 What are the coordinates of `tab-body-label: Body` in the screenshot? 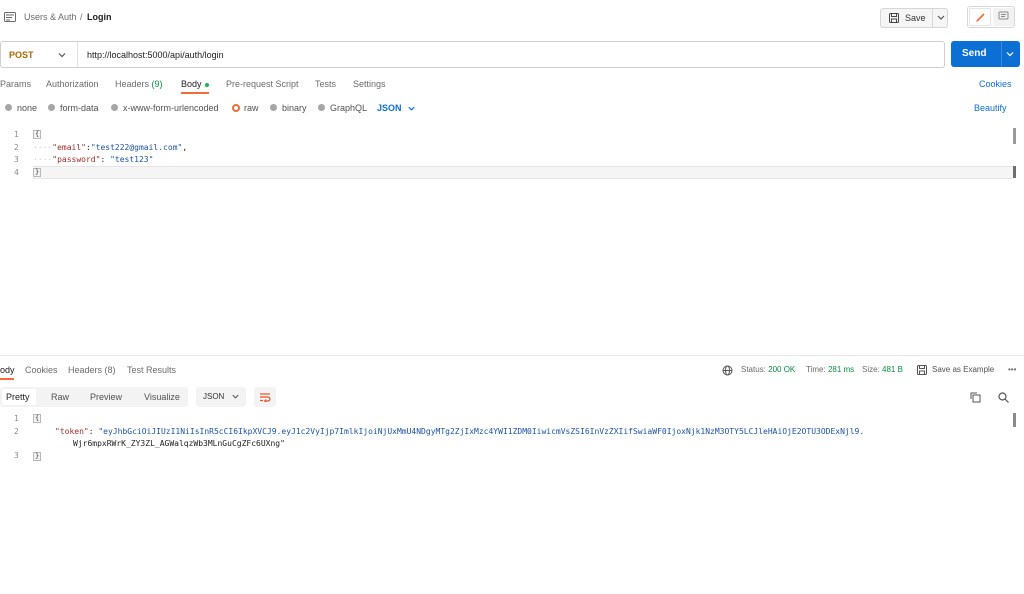 It's located at (191, 84).